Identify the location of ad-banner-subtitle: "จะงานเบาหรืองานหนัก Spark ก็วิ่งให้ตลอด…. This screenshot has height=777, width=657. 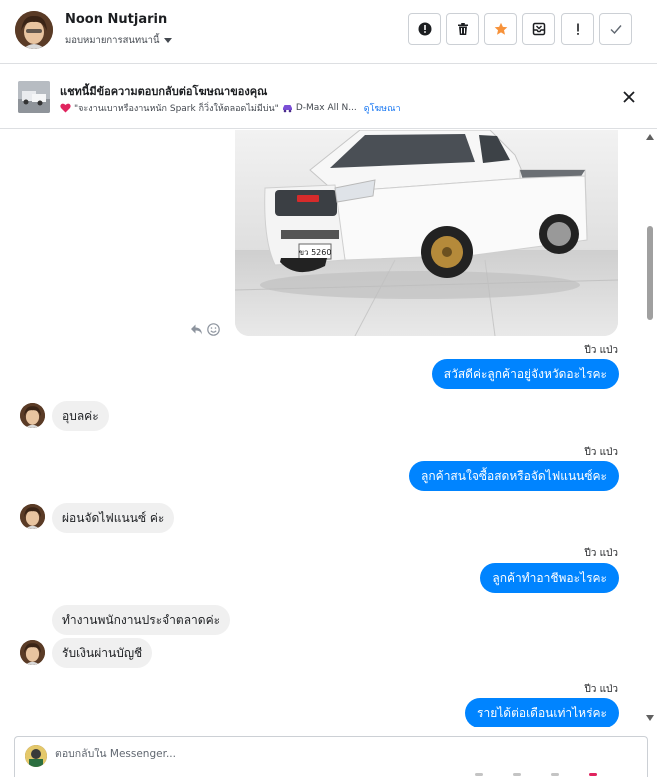
(230, 108).